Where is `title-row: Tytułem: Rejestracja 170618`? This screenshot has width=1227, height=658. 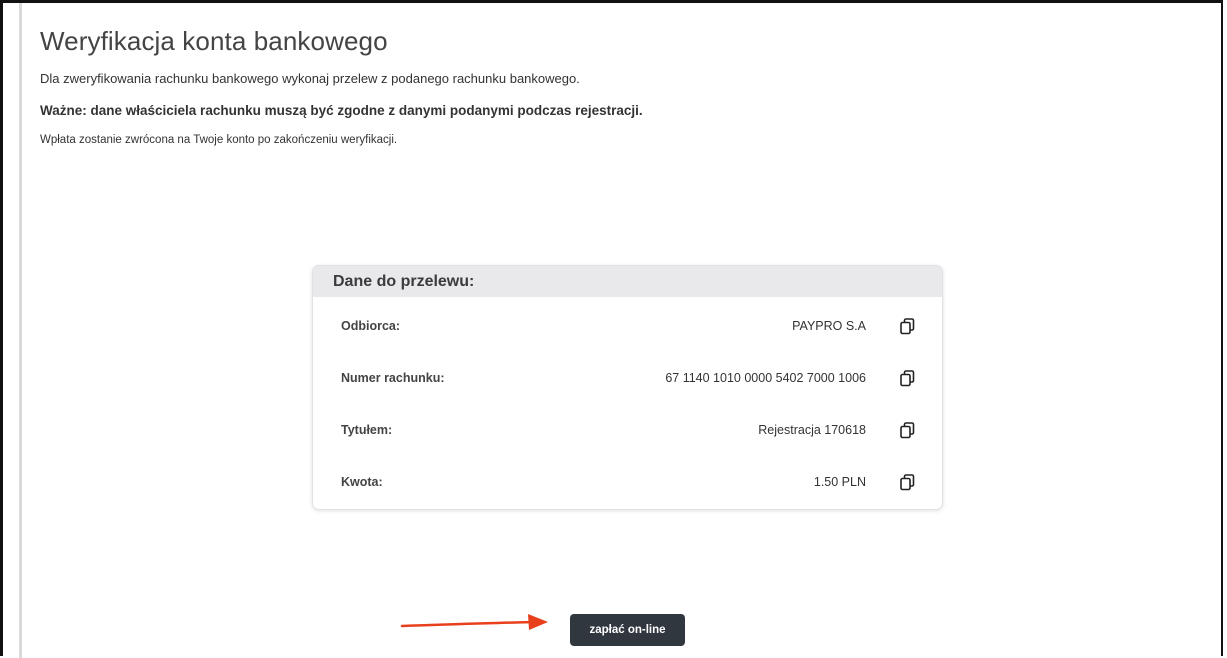 title-row: Tytułem: Rejestracja 170618 is located at coordinates (627, 430).